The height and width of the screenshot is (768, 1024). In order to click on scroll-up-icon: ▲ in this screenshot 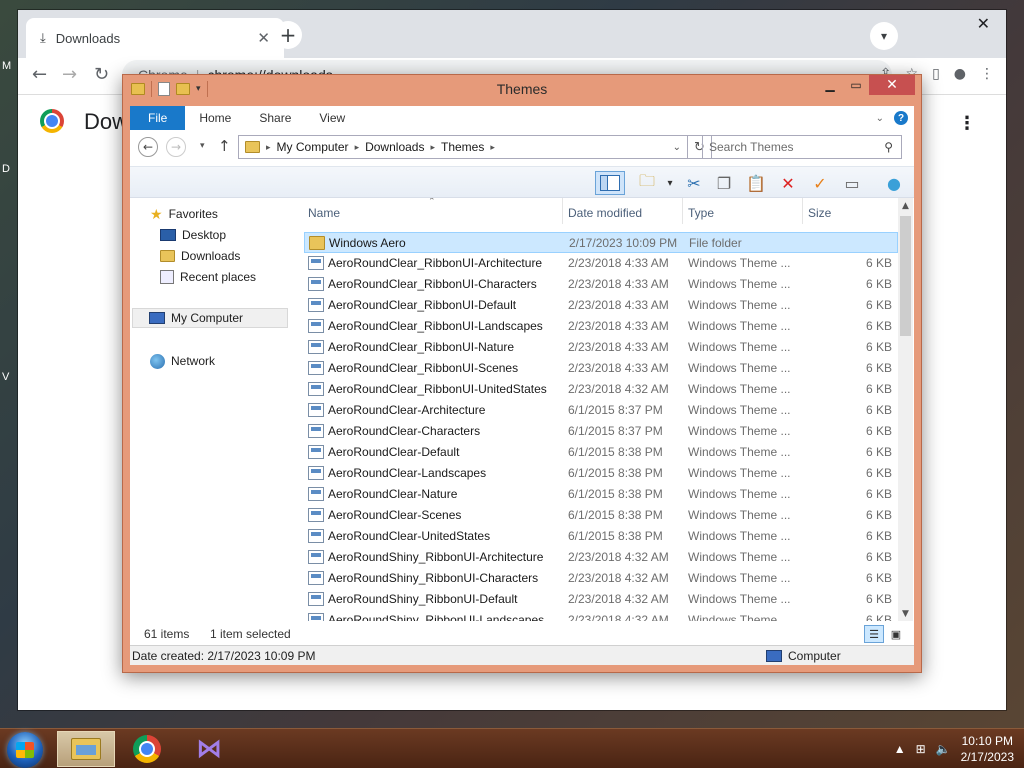, I will do `click(905, 205)`.